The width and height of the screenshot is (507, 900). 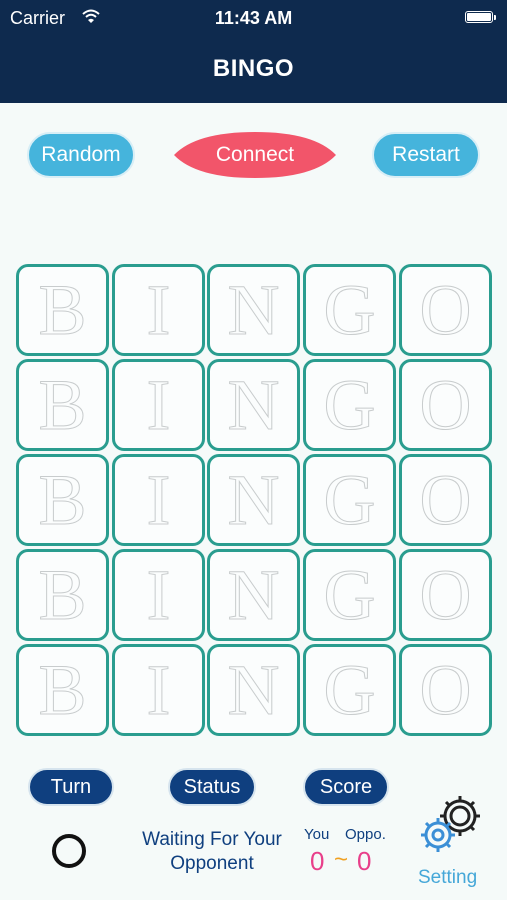 What do you see at coordinates (438, 835) in the screenshot?
I see `gear-icon` at bounding box center [438, 835].